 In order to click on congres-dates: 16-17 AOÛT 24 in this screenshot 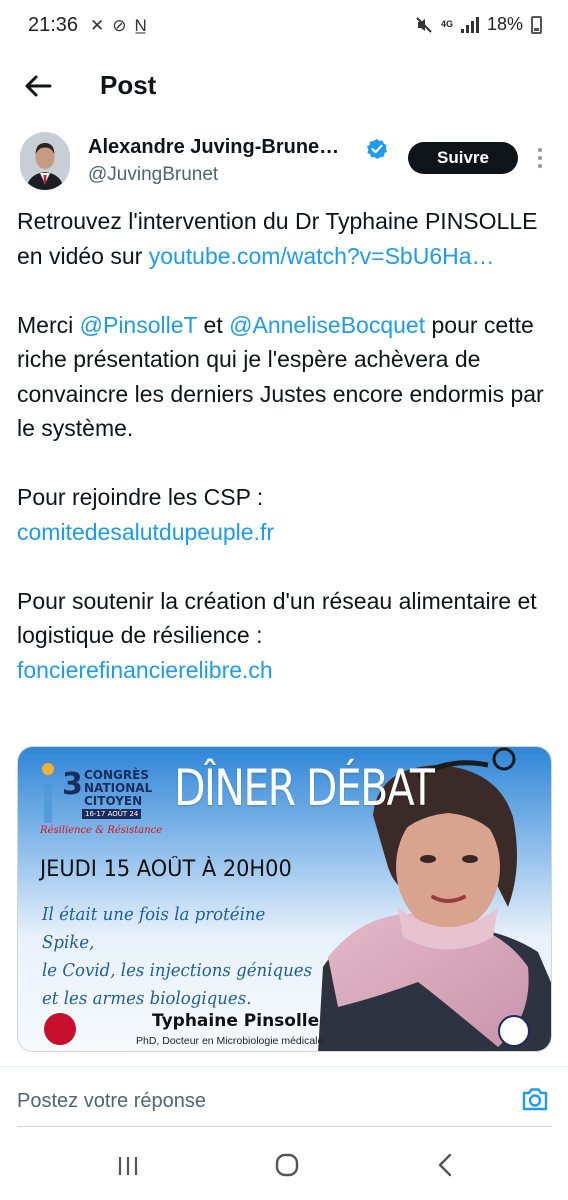, I will do `click(112, 814)`.